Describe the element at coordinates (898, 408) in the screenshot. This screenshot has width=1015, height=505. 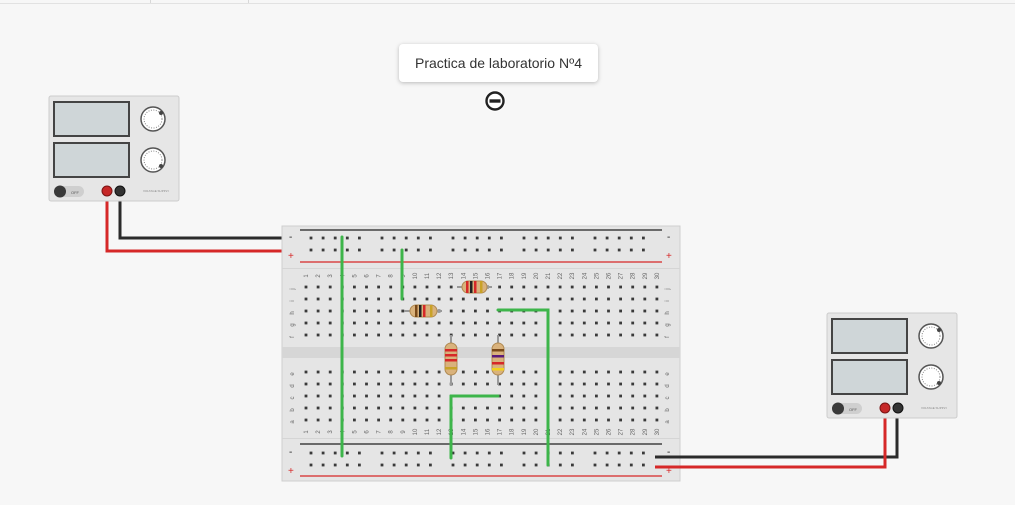
I see `black-terminal` at that location.